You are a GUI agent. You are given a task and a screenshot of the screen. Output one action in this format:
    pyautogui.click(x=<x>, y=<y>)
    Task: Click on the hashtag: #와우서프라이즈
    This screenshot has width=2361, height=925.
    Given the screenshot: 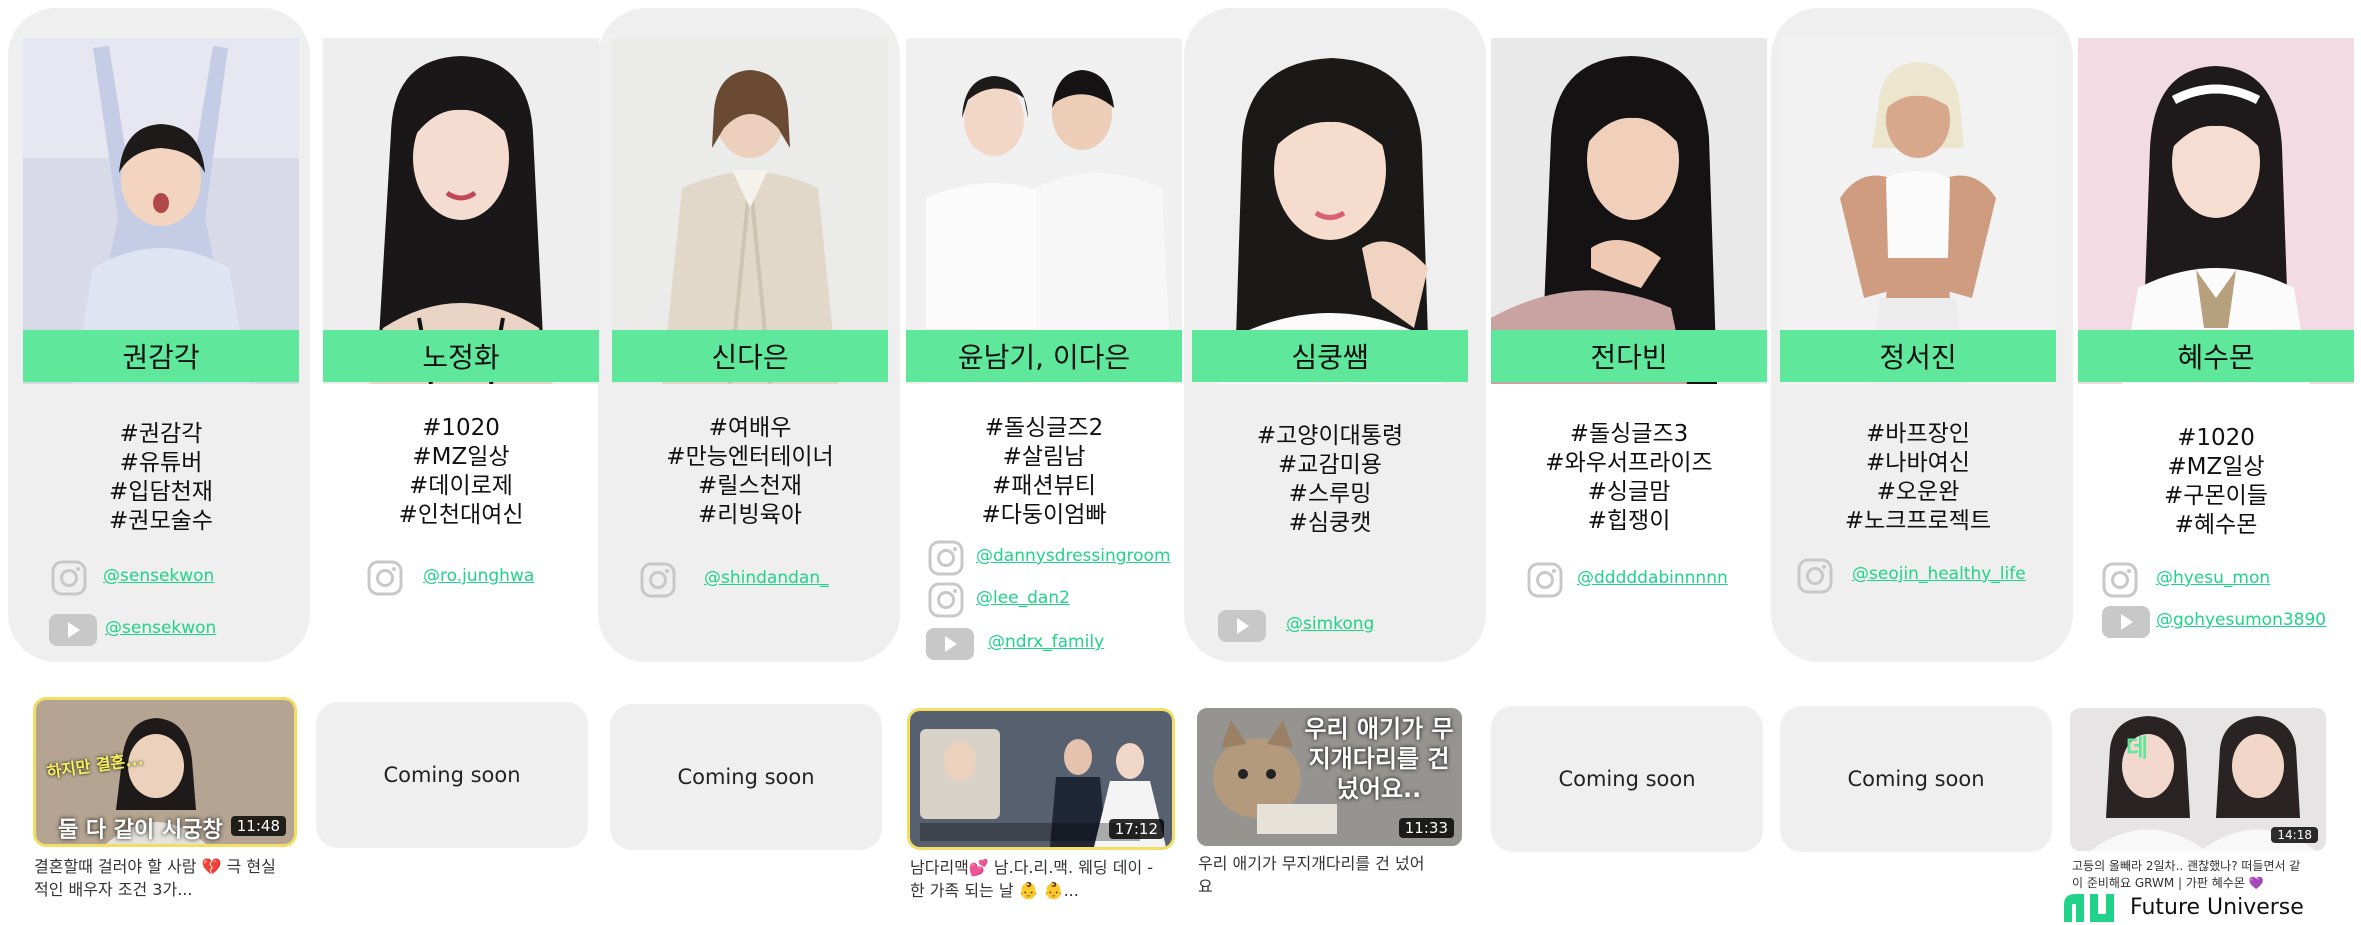 What is the action you would take?
    pyautogui.click(x=1629, y=463)
    